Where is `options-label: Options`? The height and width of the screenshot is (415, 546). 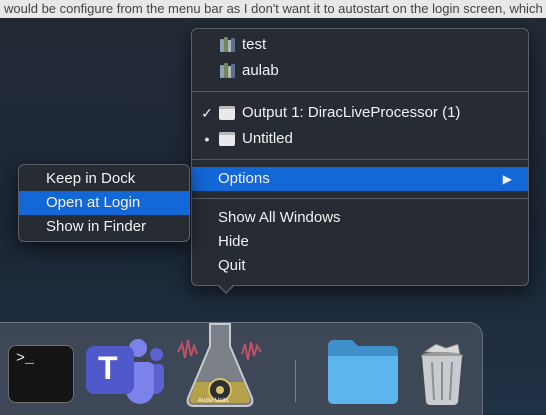 options-label: Options is located at coordinates (244, 178).